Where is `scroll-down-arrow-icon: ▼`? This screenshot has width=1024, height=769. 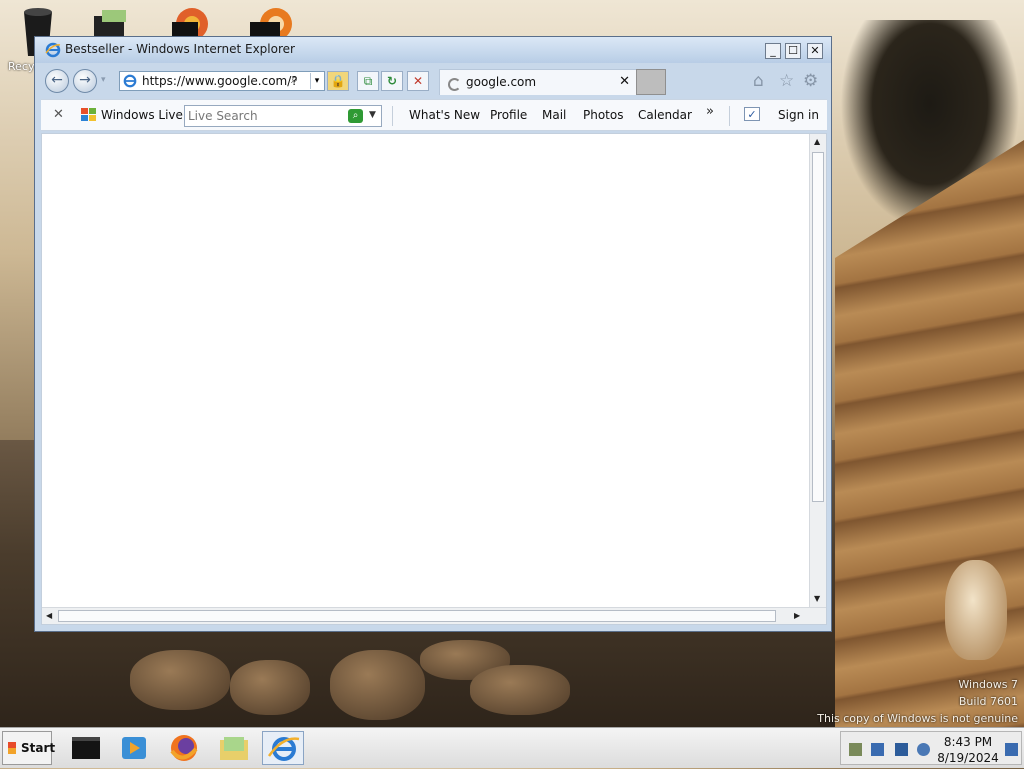 scroll-down-arrow-icon: ▼ is located at coordinates (817, 598).